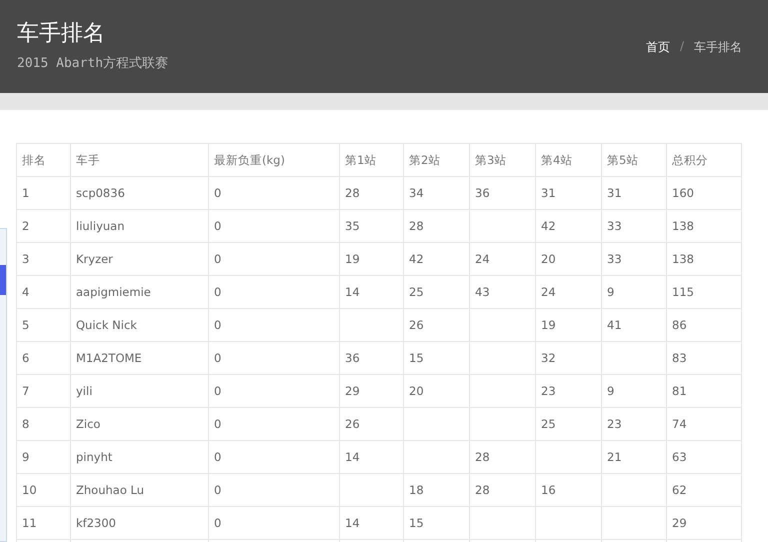 This screenshot has width=768, height=542. I want to click on column-header: 第3站, so click(503, 160).